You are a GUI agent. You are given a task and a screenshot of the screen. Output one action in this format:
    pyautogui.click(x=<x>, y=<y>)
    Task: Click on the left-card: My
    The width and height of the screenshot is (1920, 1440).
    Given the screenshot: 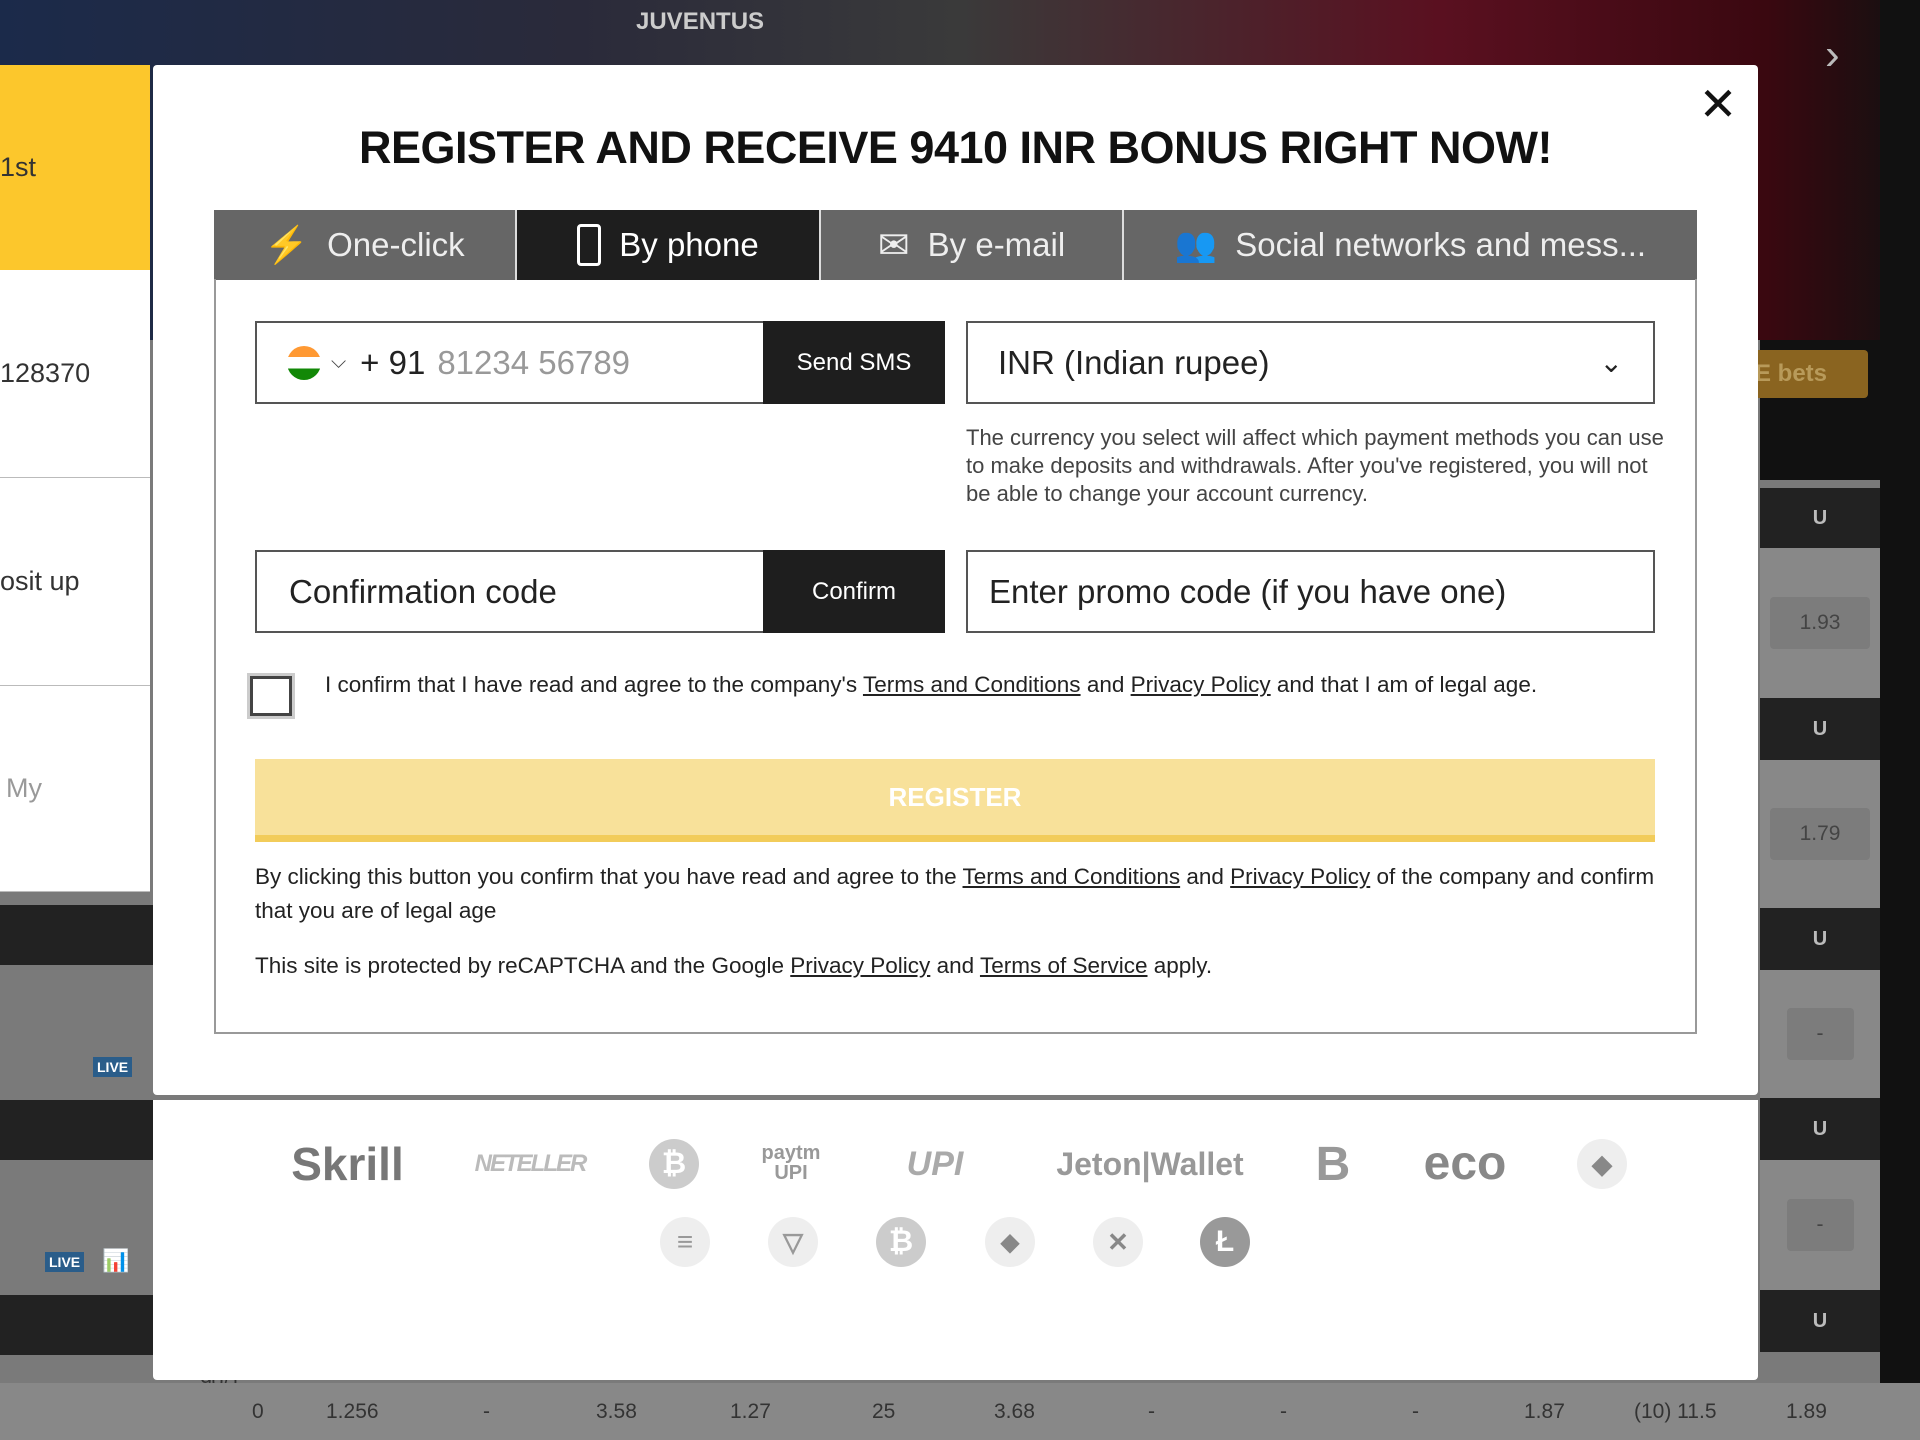 What is the action you would take?
    pyautogui.click(x=75, y=789)
    